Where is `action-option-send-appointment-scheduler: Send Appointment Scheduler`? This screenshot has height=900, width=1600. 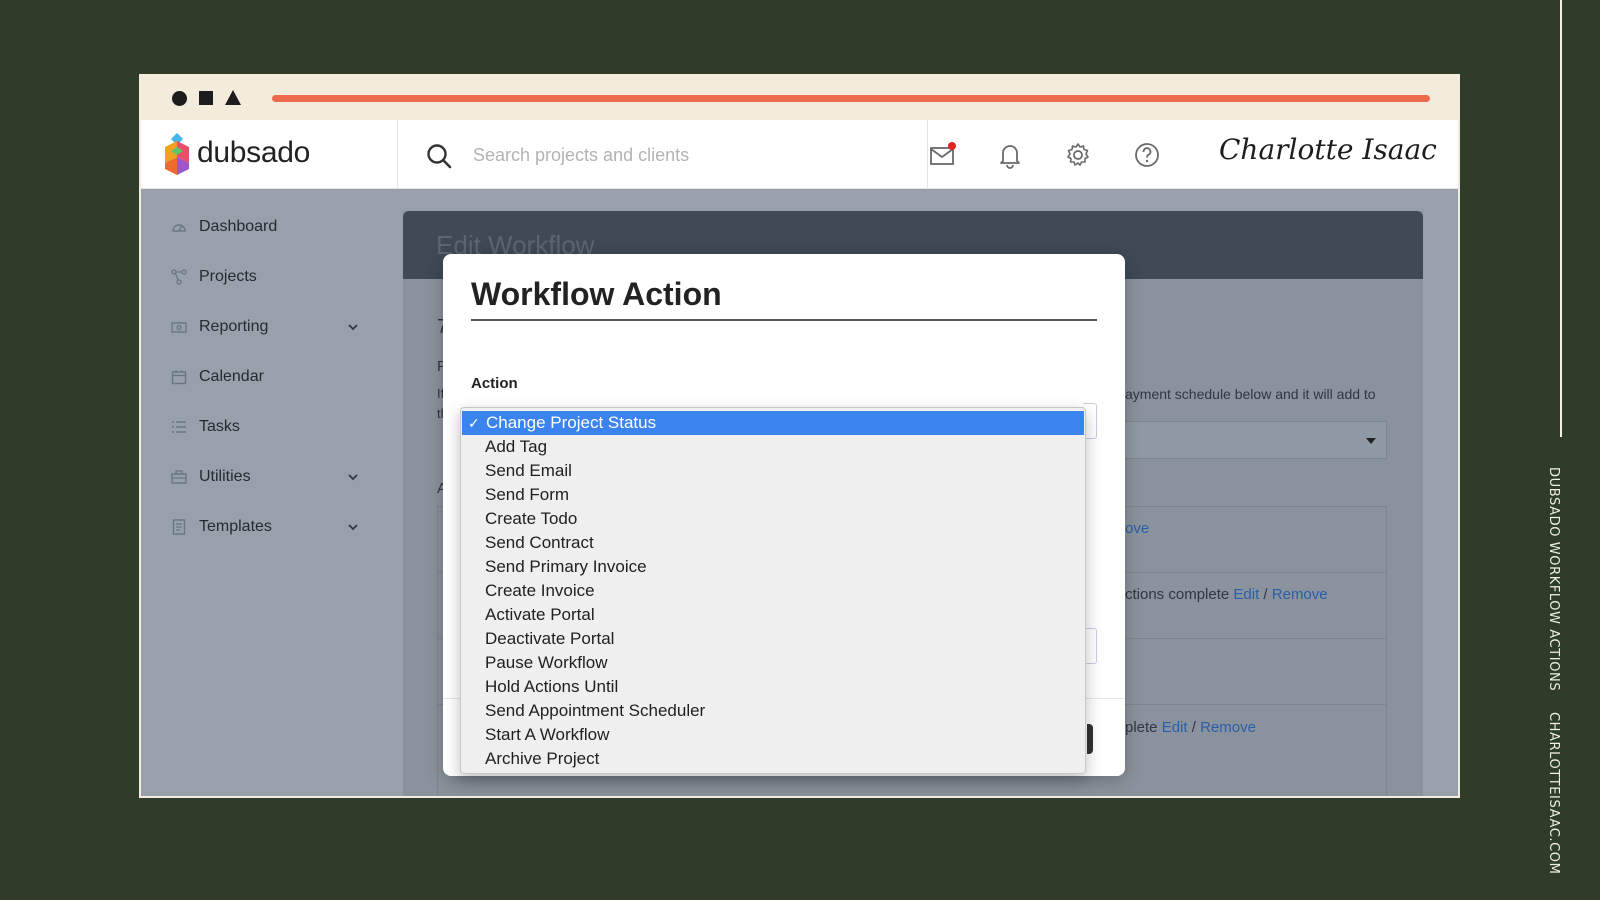 action-option-send-appointment-scheduler: Send Appointment Scheduler is located at coordinates (773, 711).